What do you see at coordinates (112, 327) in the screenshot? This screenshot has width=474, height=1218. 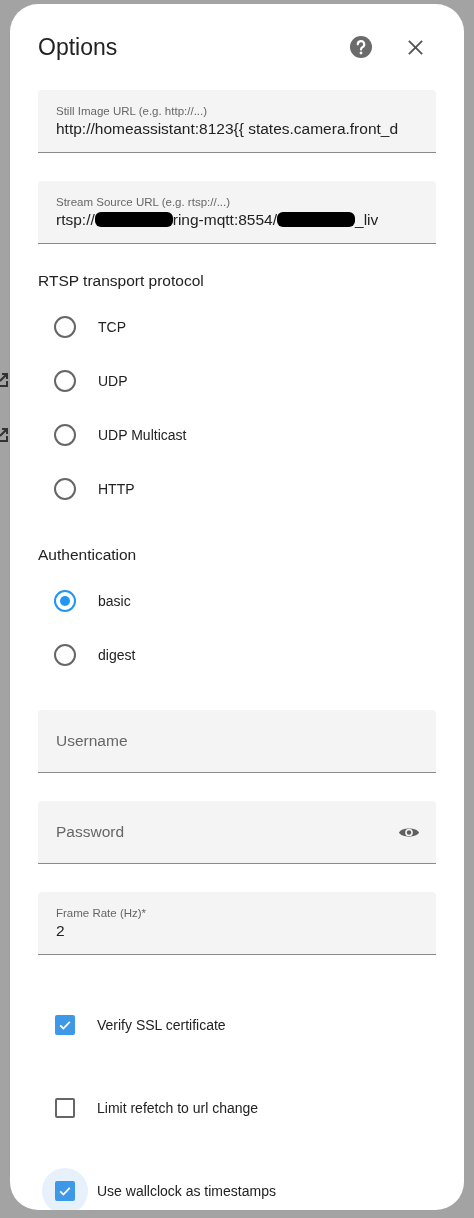 I see `radio-label: TCP` at bounding box center [112, 327].